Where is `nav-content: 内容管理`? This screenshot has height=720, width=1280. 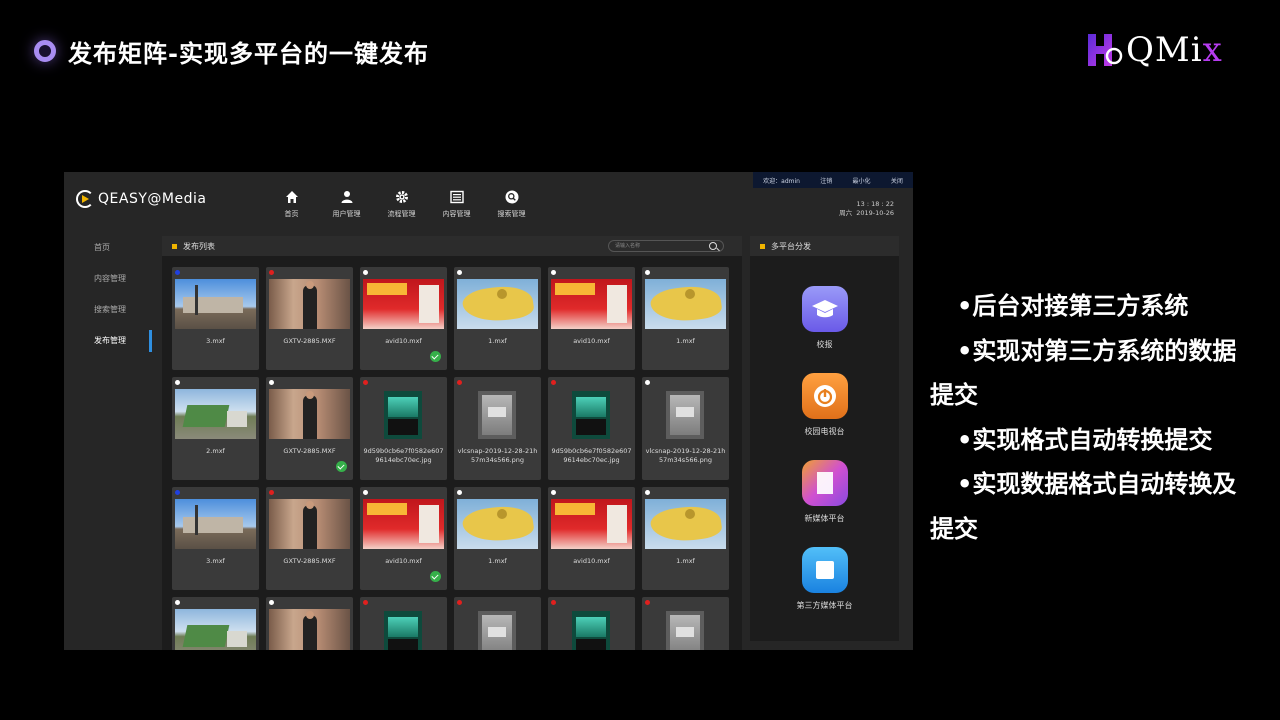
nav-content: 内容管理 is located at coordinates (456, 204).